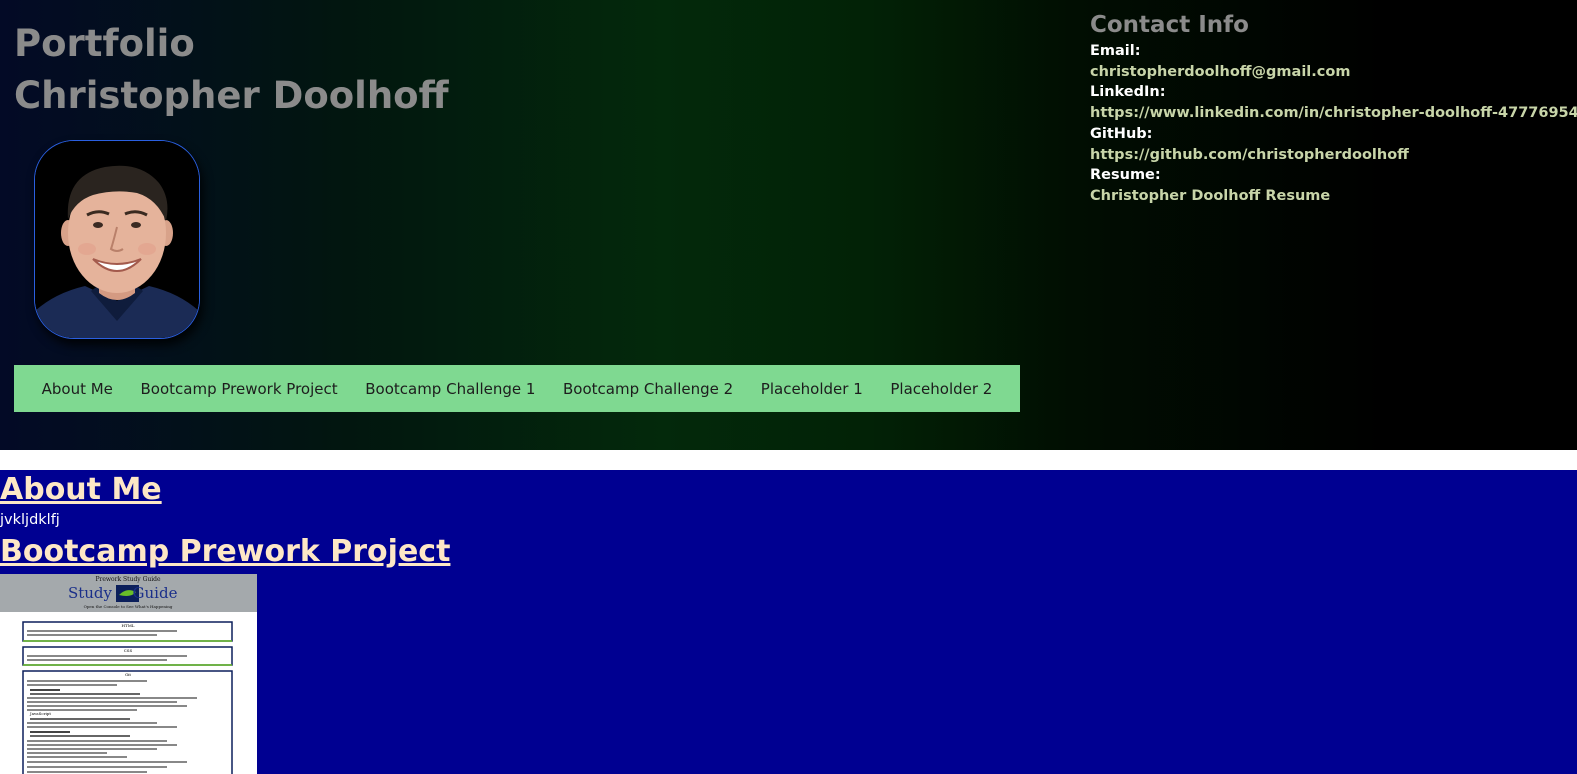 The image size is (1577, 774). Describe the element at coordinates (77, 389) in the screenshot. I see `nav-link-about-me: About Me` at that location.